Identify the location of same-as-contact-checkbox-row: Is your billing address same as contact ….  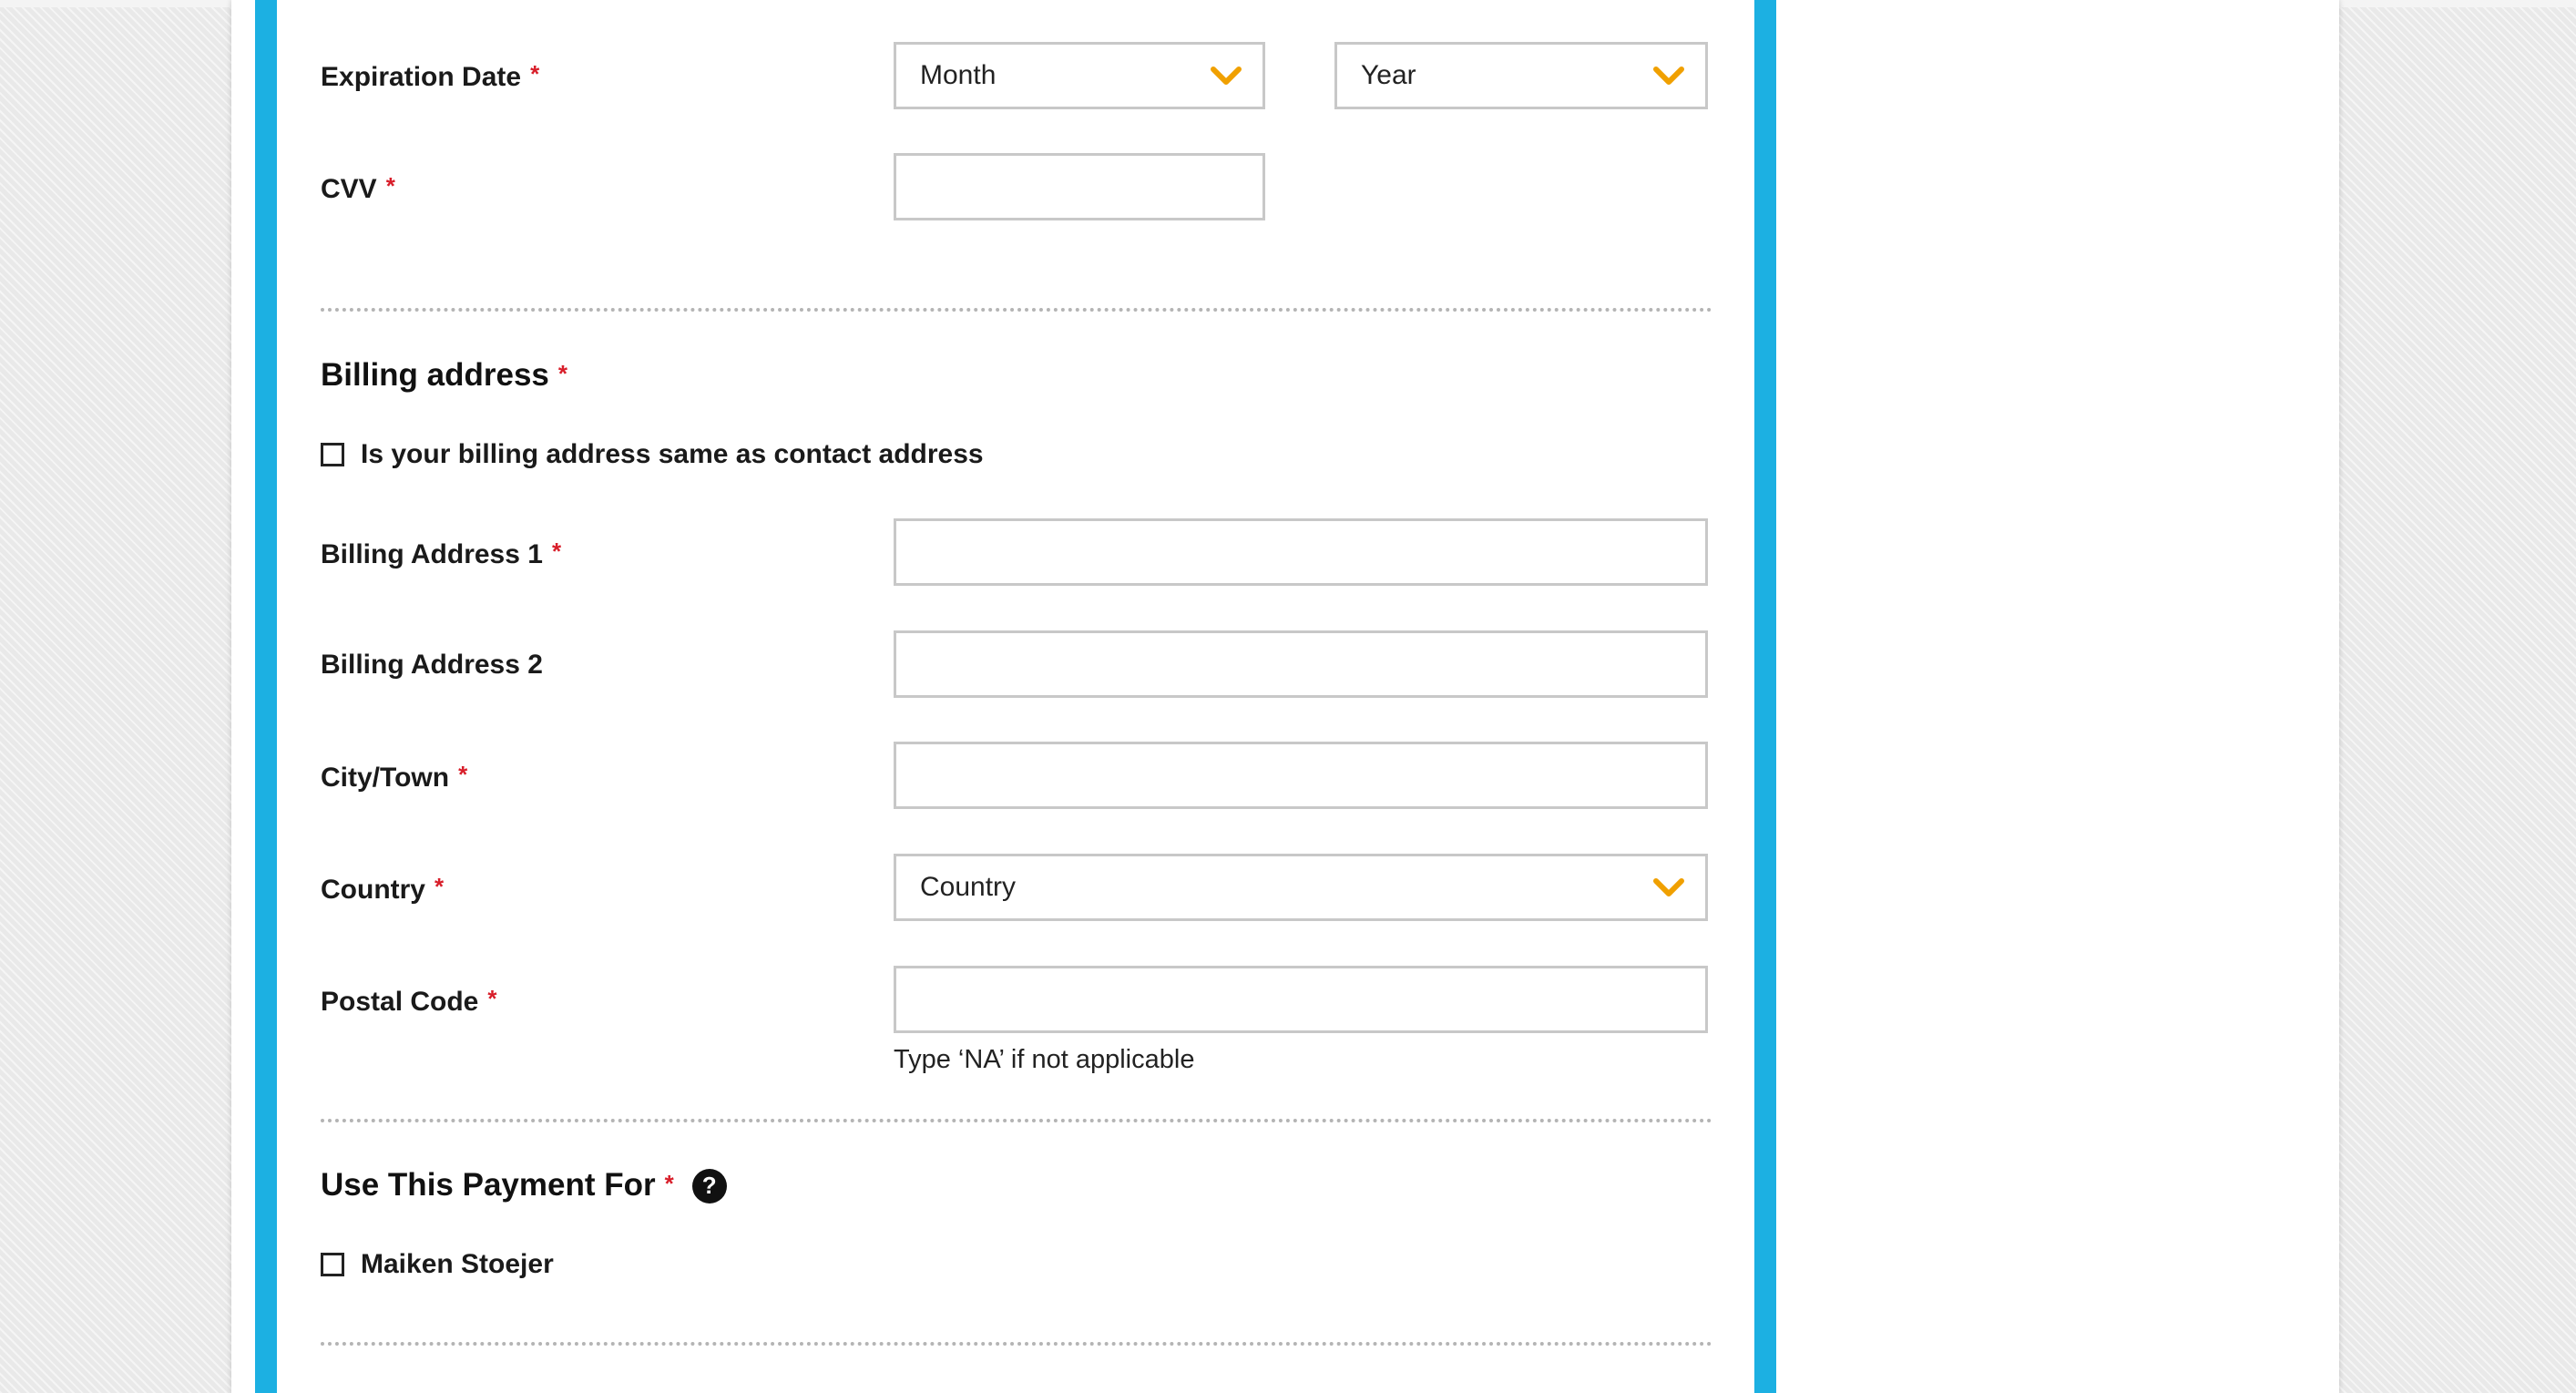
(652, 455).